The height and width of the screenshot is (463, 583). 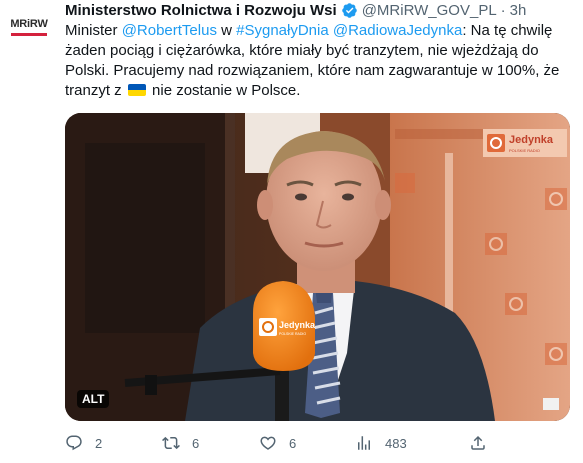 What do you see at coordinates (282, 30) in the screenshot?
I see `hashtag-link: #SygnałyDnia` at bounding box center [282, 30].